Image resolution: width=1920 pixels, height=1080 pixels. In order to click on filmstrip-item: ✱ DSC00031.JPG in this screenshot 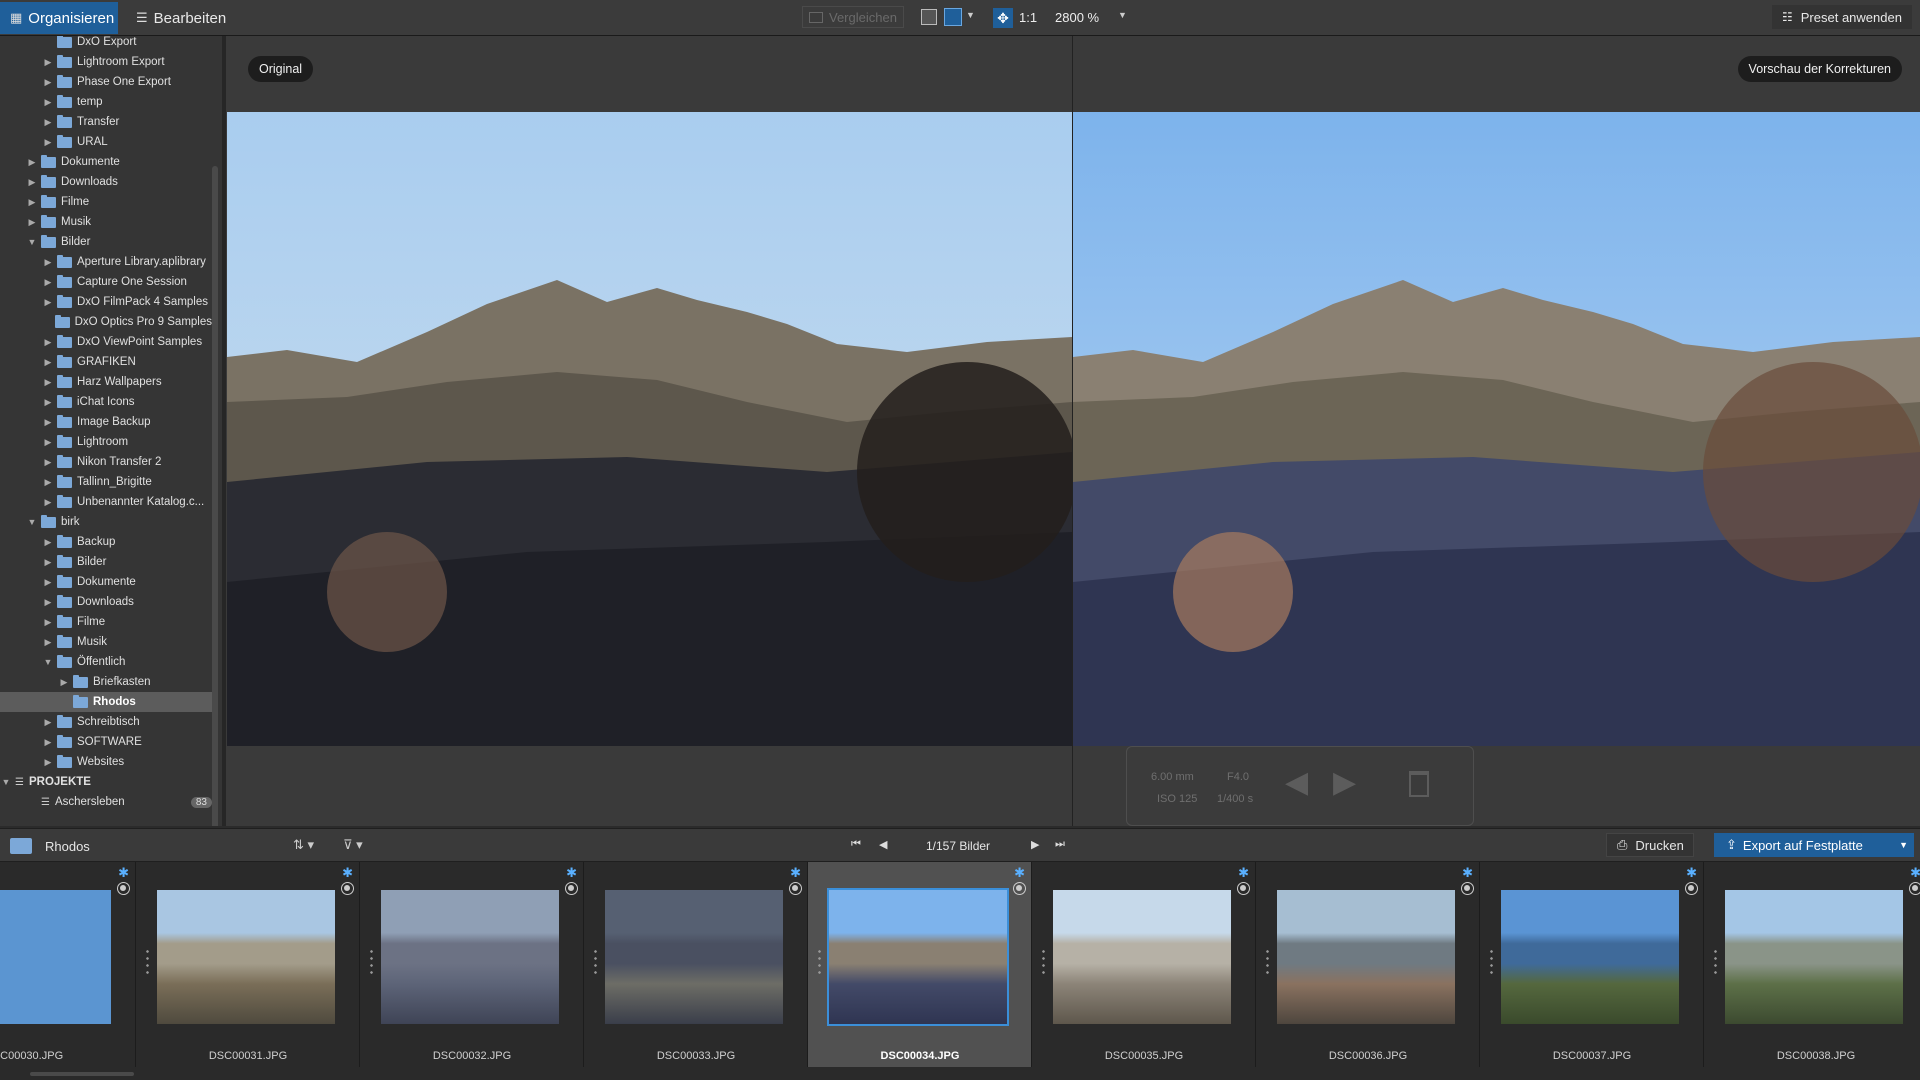, I will do `click(248, 964)`.